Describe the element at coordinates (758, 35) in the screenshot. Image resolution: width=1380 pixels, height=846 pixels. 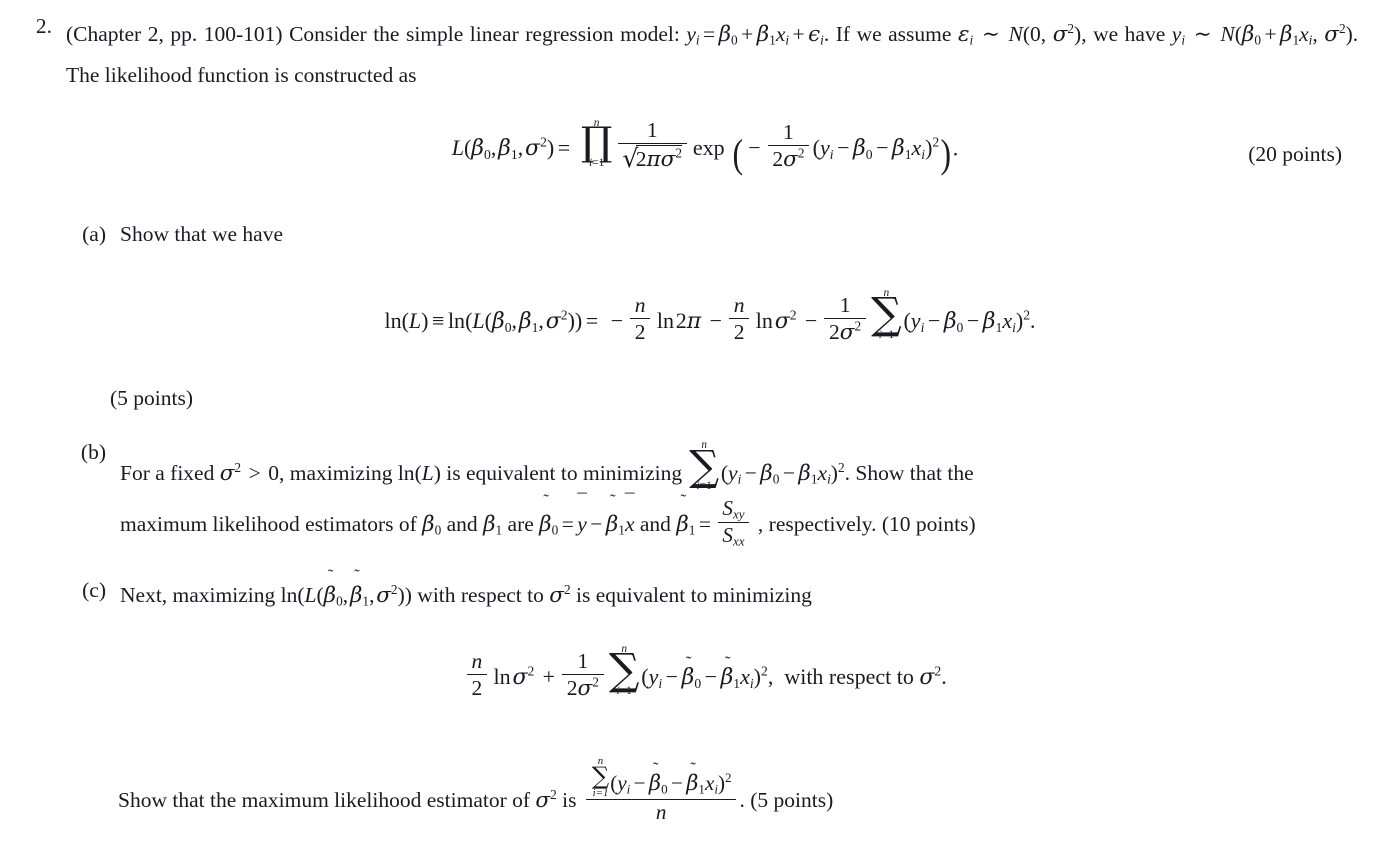
I see `model-equation: yi = β0 + β1xi + ϵi.` at that location.